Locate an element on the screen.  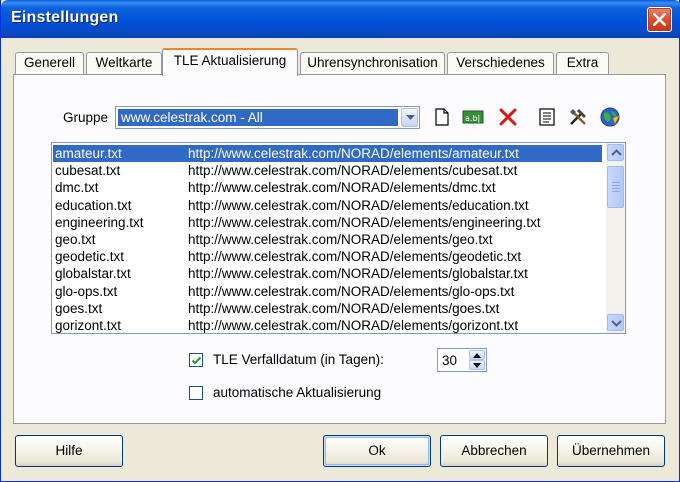
scroll-down-button is located at coordinates (615, 322).